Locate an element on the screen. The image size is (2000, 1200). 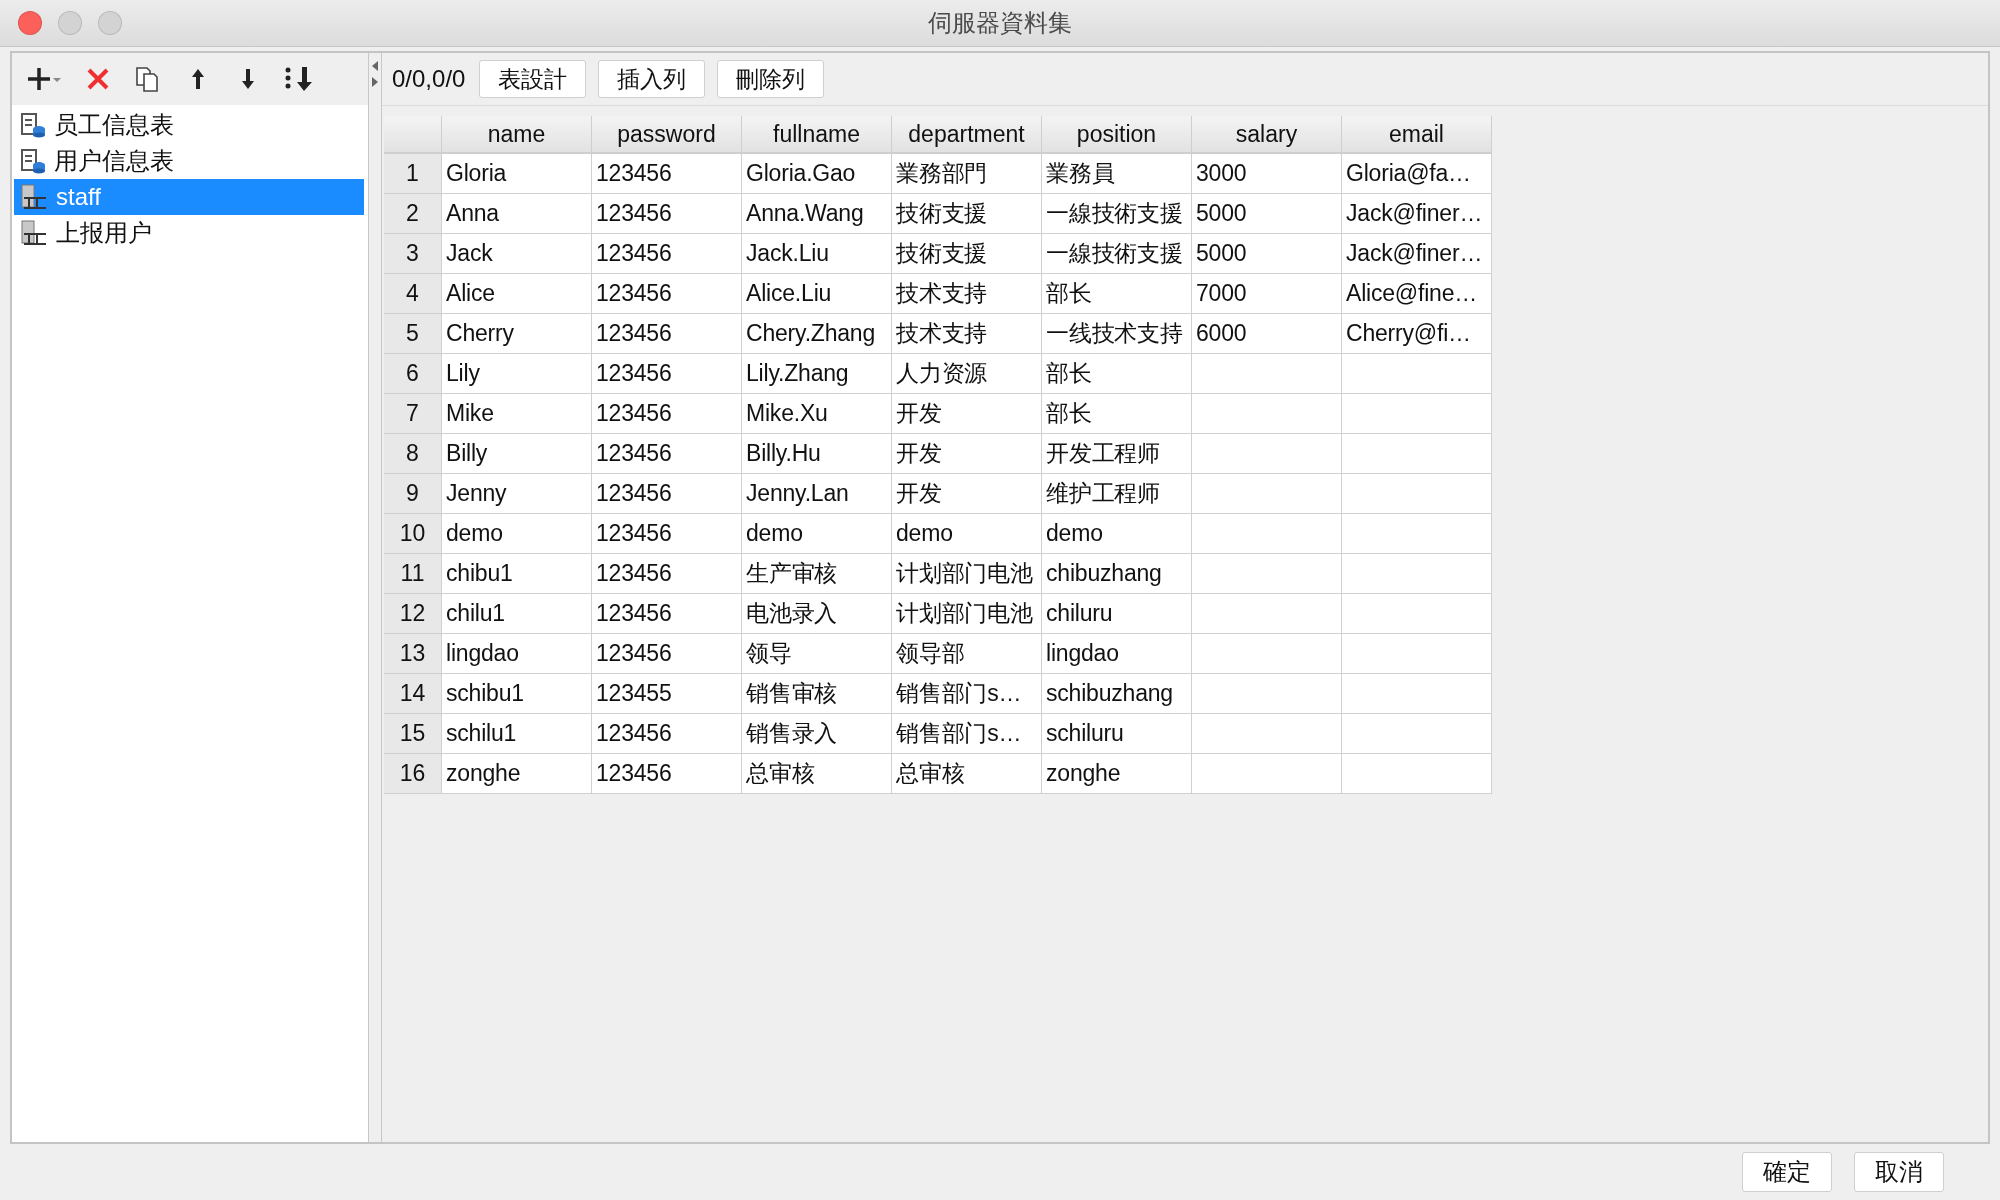
column-header: department is located at coordinates (967, 135).